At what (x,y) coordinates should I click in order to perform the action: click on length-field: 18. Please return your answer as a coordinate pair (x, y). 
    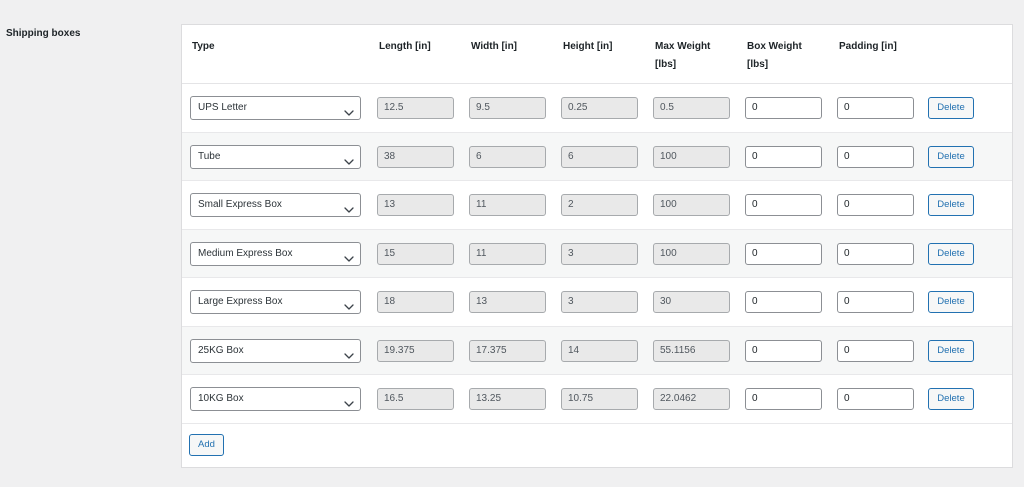
    Looking at the image, I should click on (415, 302).